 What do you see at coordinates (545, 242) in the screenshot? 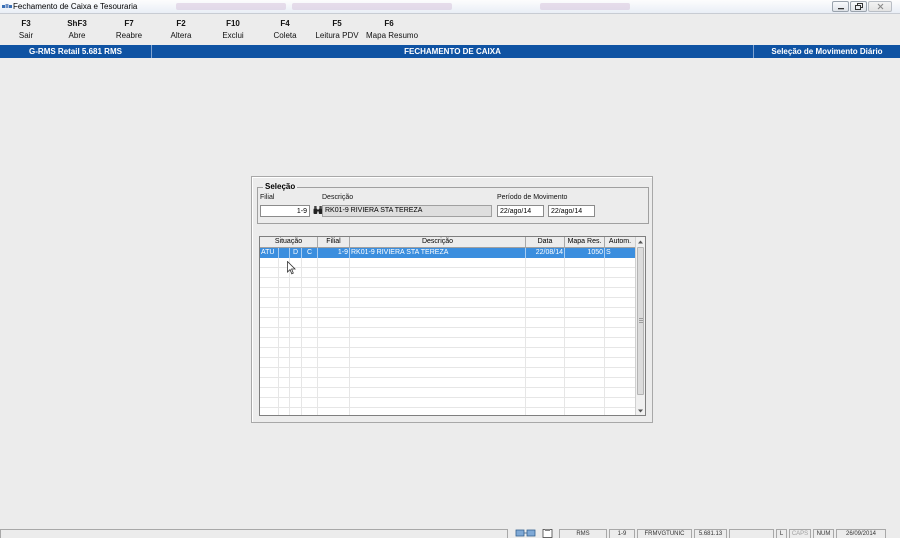
I see `column-data: Data` at bounding box center [545, 242].